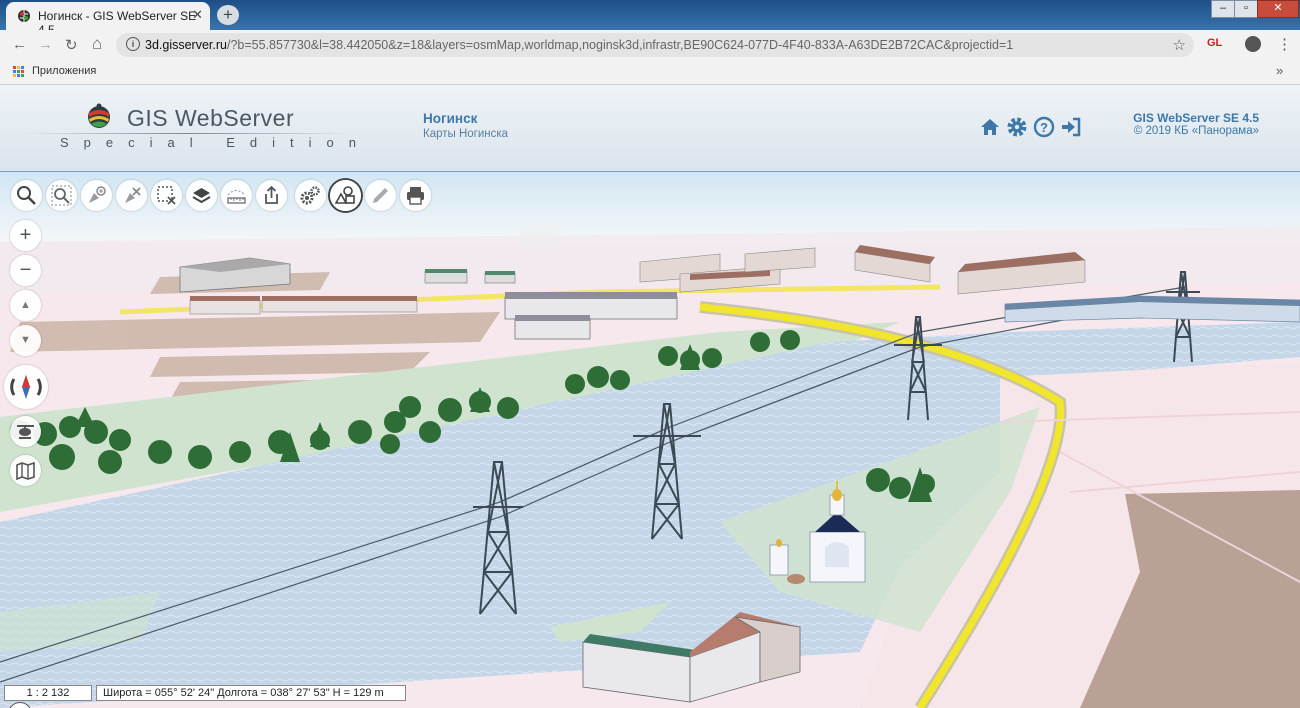  I want to click on layers-icon, so click(201, 196).